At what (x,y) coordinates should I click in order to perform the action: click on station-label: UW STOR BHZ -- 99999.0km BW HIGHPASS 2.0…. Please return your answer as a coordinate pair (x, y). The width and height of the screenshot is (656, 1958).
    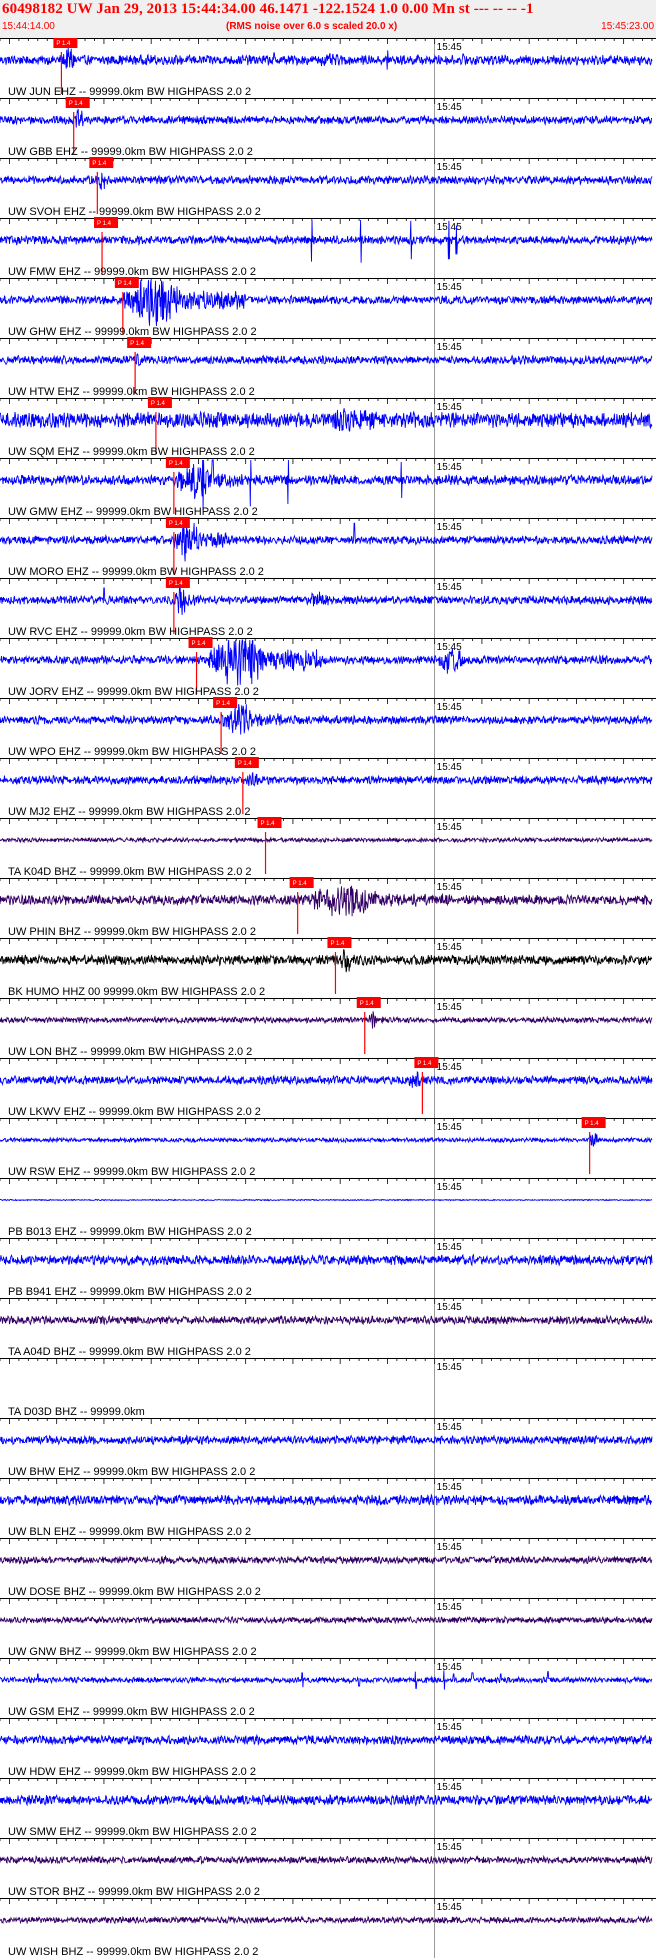
    Looking at the image, I should click on (134, 1892).